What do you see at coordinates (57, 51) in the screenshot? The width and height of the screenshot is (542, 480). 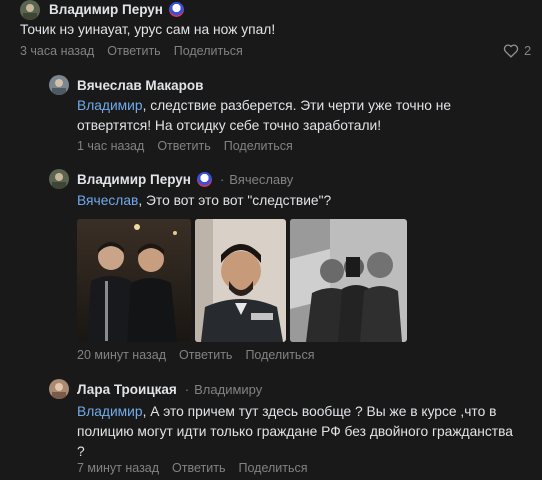 I see `comment-time: 3 часа назад` at bounding box center [57, 51].